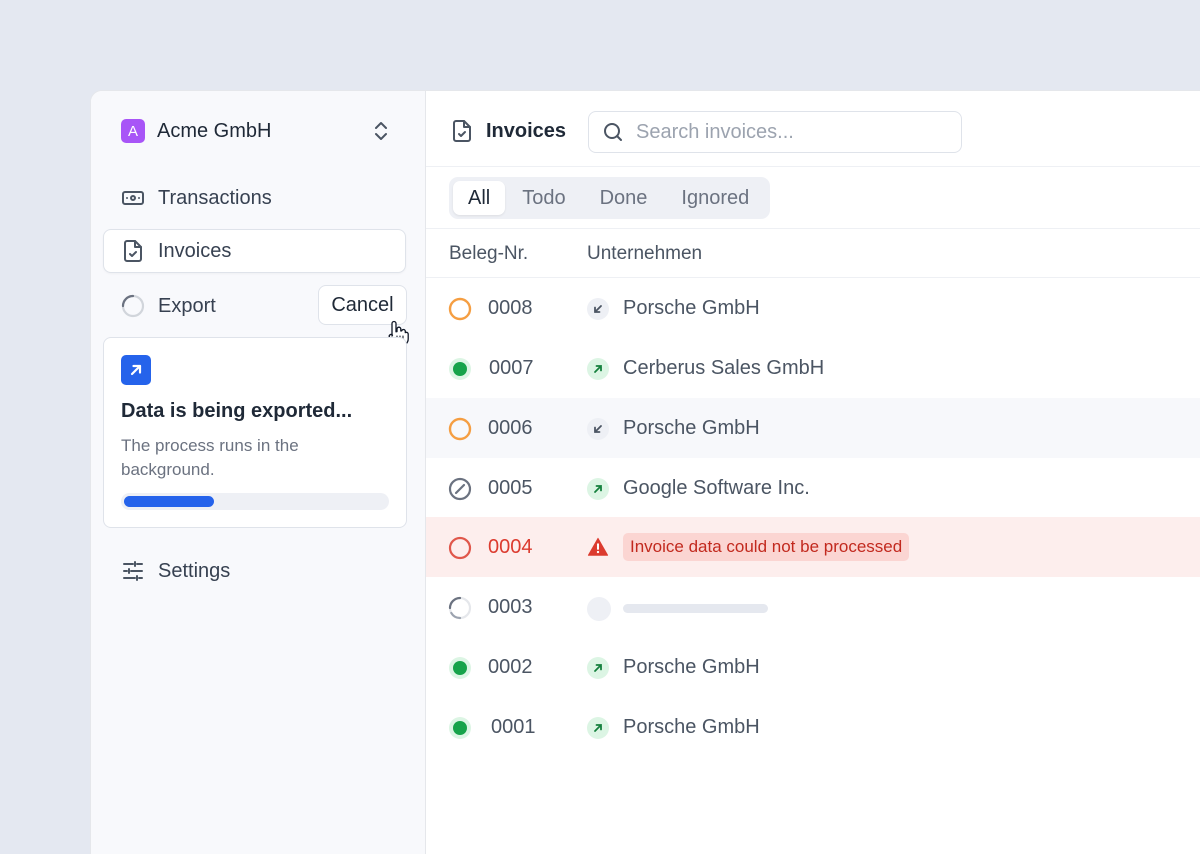 This screenshot has height=854, width=1200. I want to click on table-row: 0003, so click(813, 607).